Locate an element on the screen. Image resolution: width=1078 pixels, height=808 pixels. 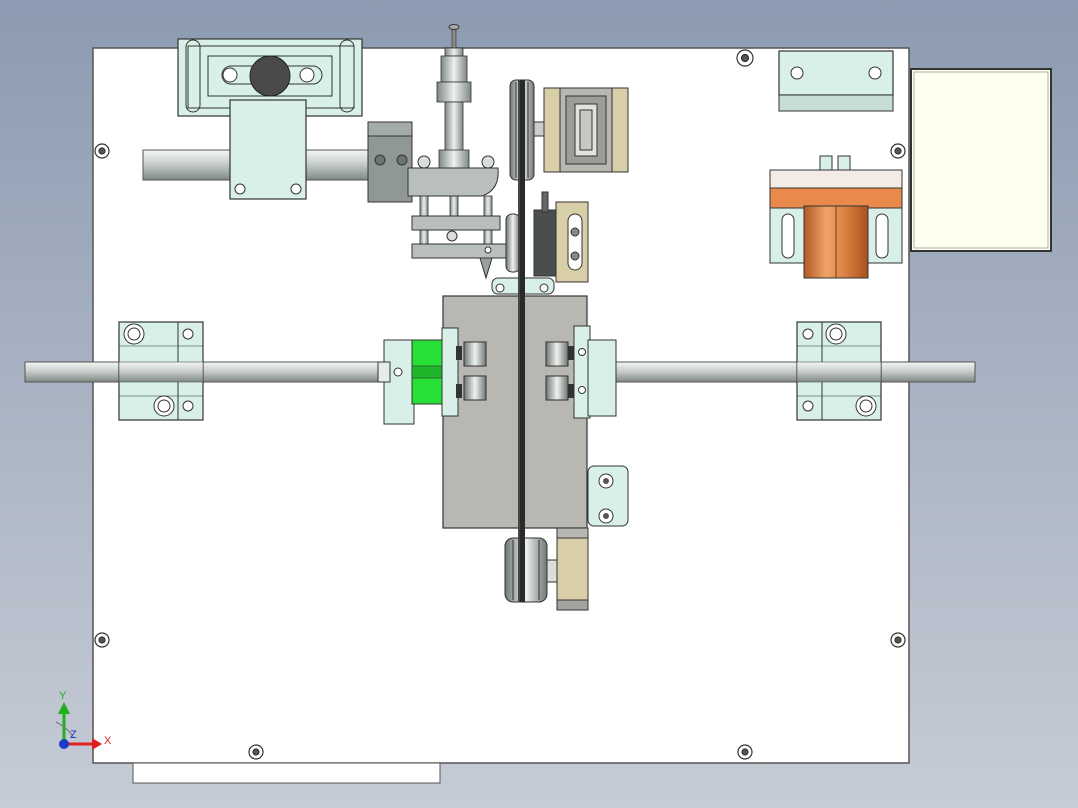
stepper-motor-upper is located at coordinates (586, 130).